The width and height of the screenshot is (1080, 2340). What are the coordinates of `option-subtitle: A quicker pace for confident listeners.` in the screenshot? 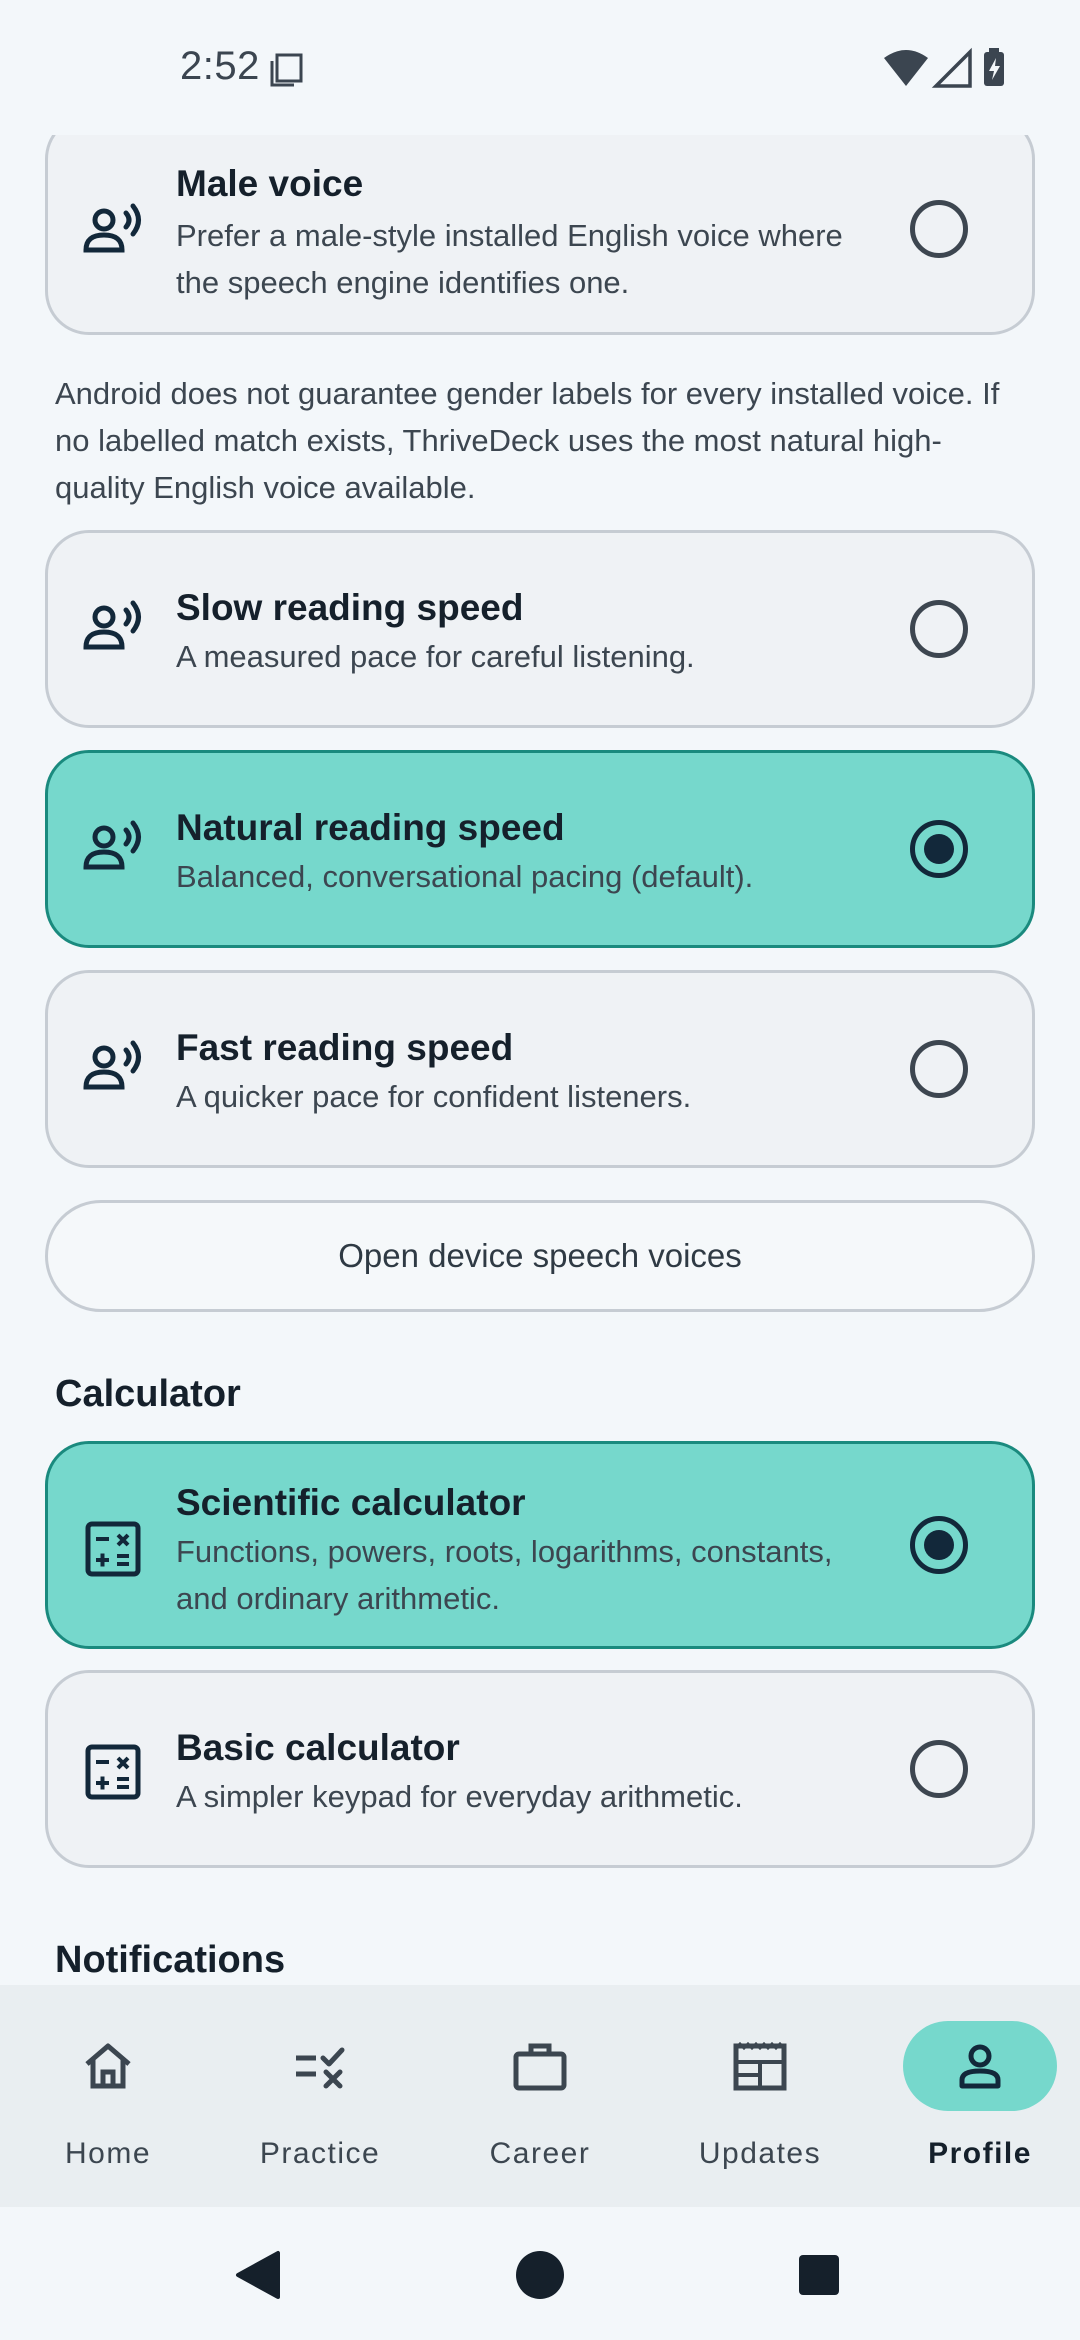 It's located at (434, 1096).